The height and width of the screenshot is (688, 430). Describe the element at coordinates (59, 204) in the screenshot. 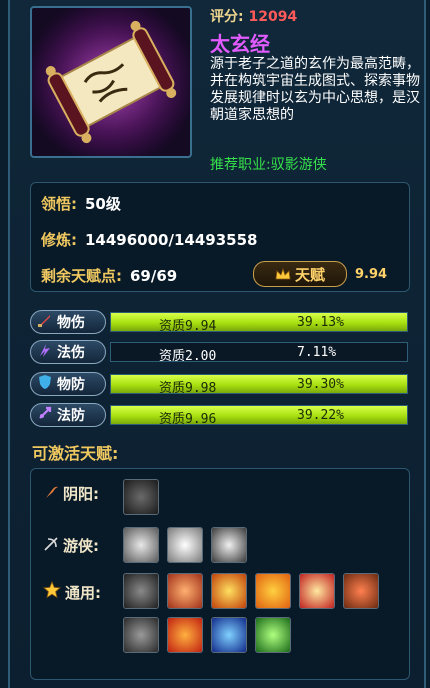

I see `comprehension-label: 领悟:` at that location.